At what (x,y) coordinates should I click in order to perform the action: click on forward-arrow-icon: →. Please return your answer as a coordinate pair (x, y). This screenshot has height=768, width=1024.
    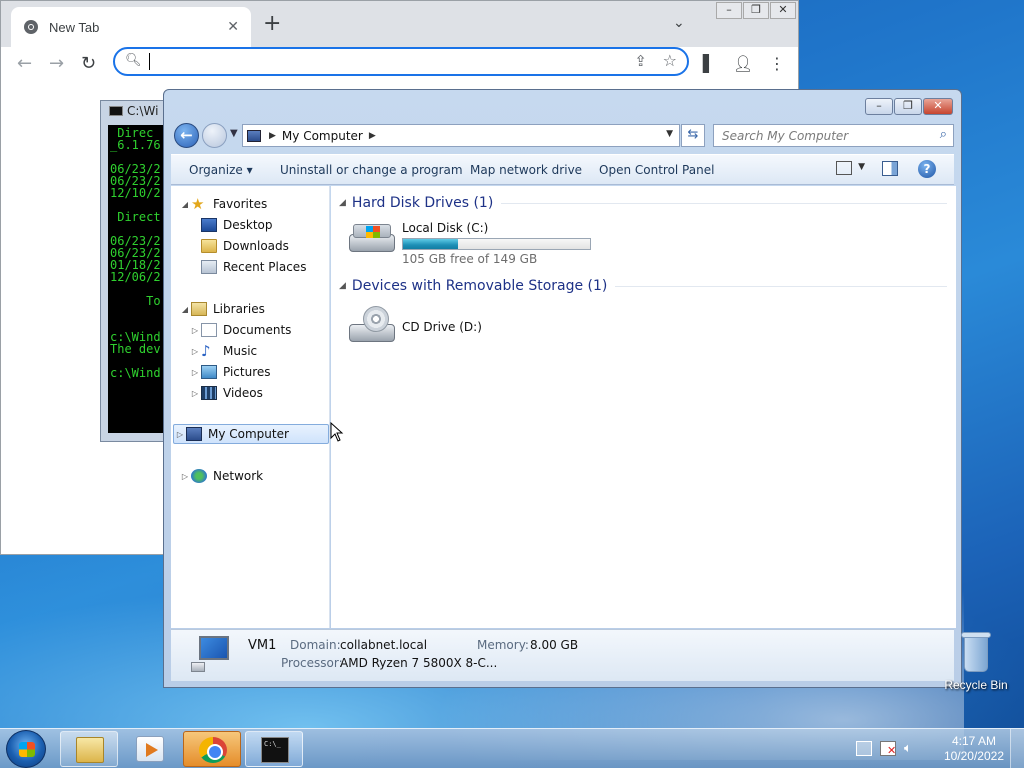
    Looking at the image, I should click on (56, 63).